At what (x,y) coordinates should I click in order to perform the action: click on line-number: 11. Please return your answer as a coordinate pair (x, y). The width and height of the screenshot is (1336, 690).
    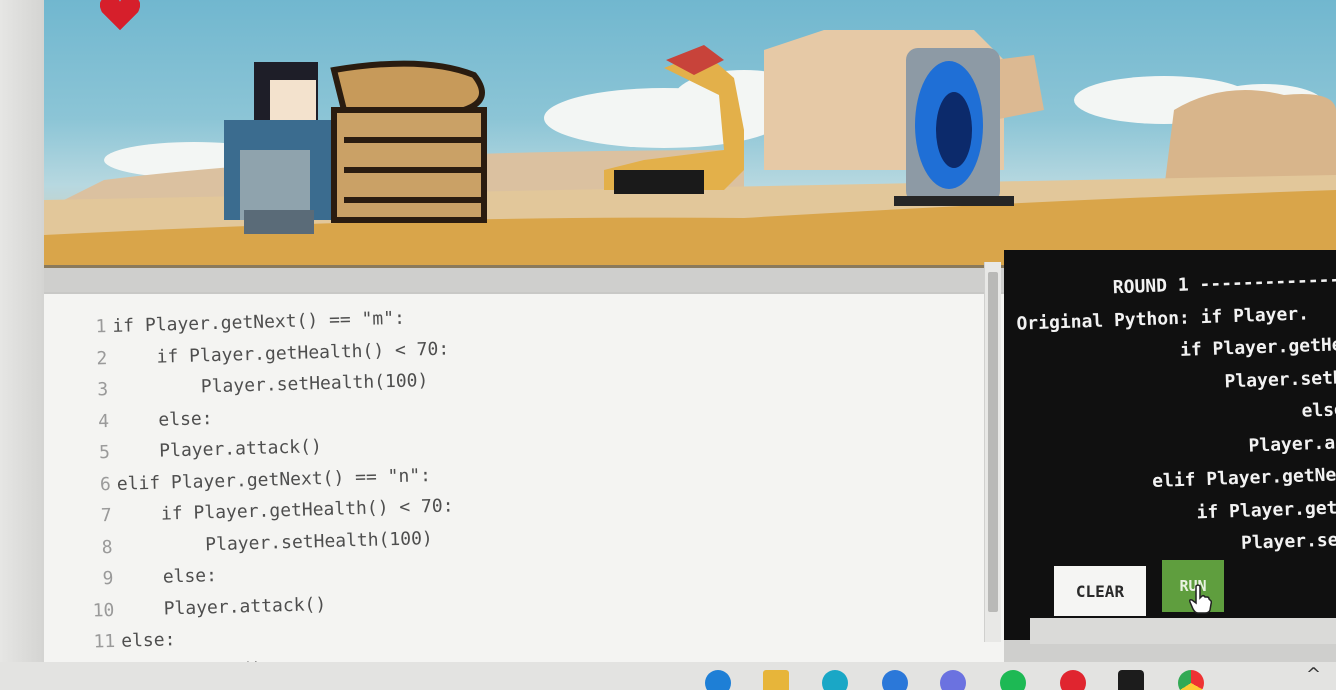
    Looking at the image, I should click on (104, 641).